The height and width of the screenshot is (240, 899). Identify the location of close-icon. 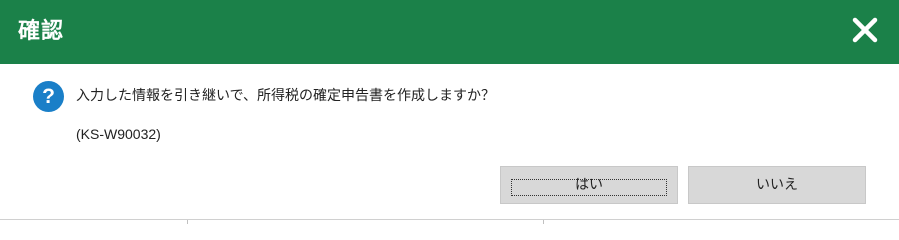
(865, 30).